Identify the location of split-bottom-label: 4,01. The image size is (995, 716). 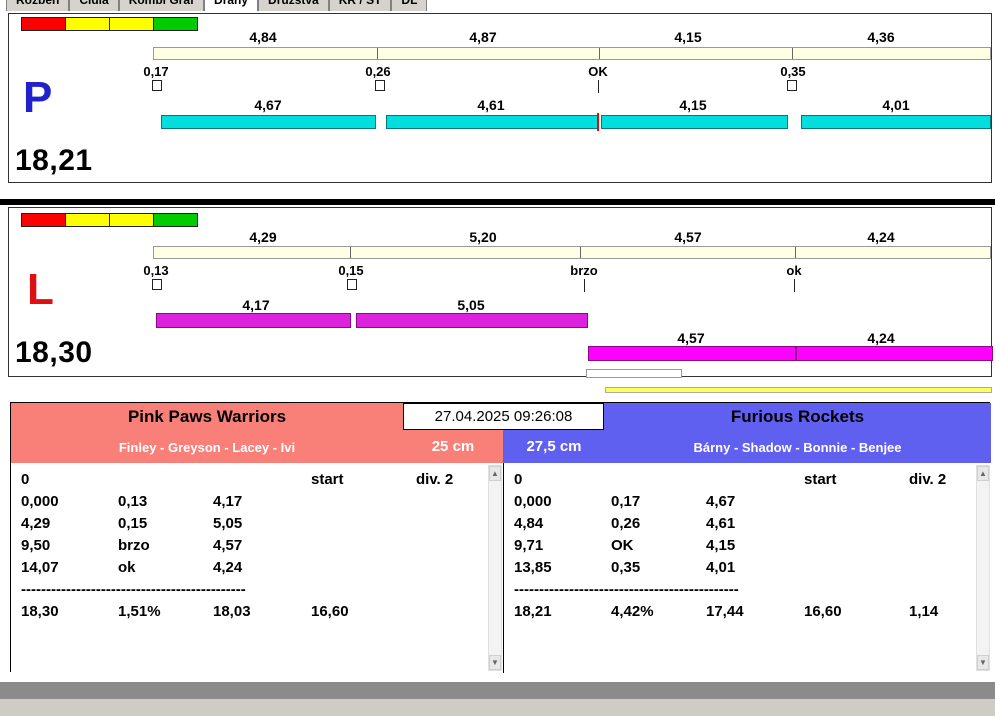
(896, 105).